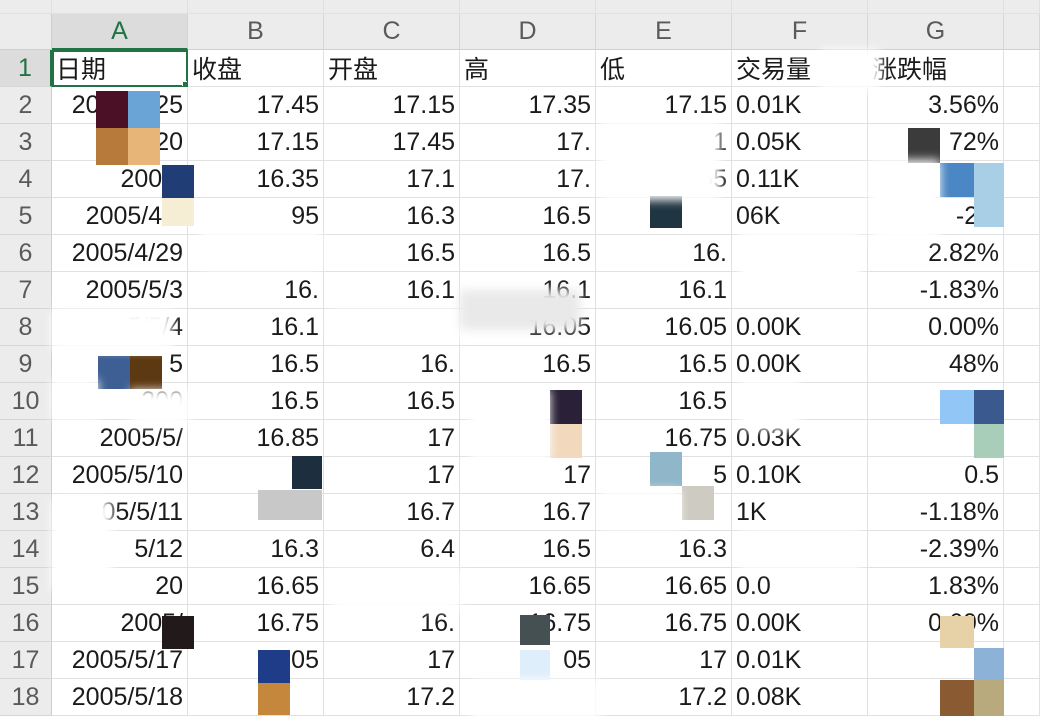 The image size is (1040, 721). Describe the element at coordinates (120, 549) in the screenshot. I see `data-cell: 5/12` at that location.